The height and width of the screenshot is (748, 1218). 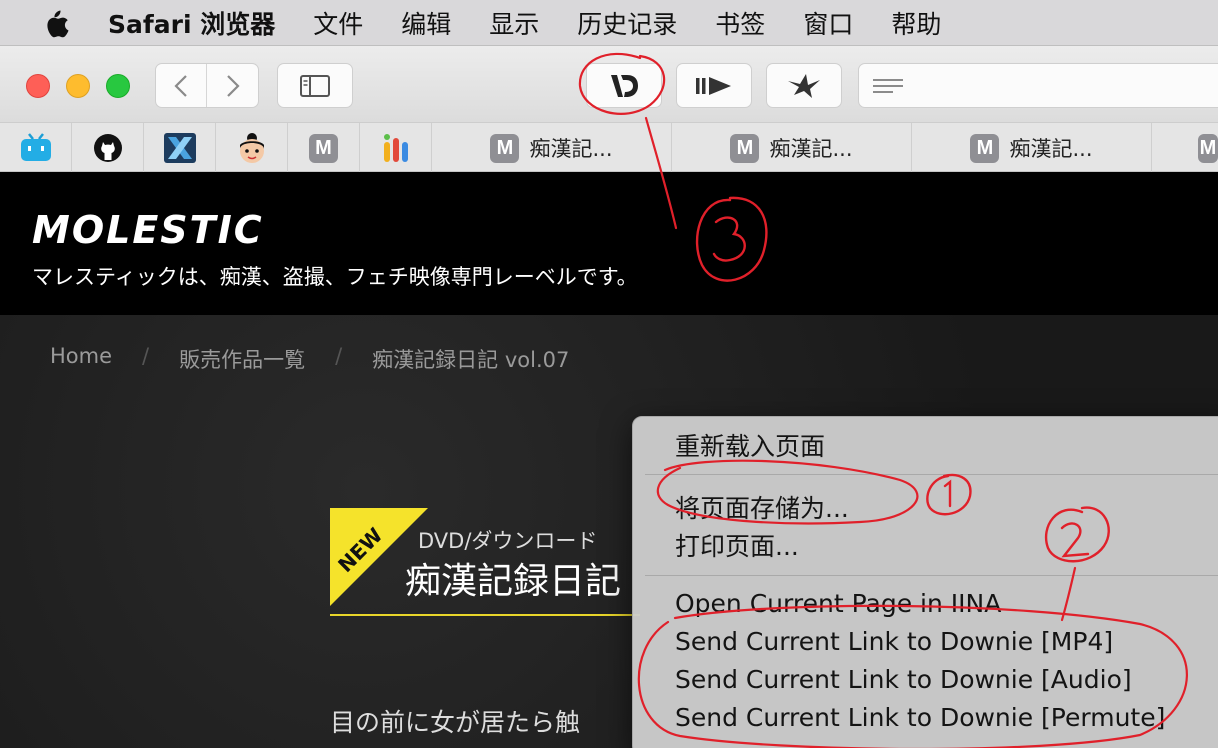 What do you see at coordinates (750, 445) in the screenshot?
I see `menu-item-reload: 重新载入页面` at bounding box center [750, 445].